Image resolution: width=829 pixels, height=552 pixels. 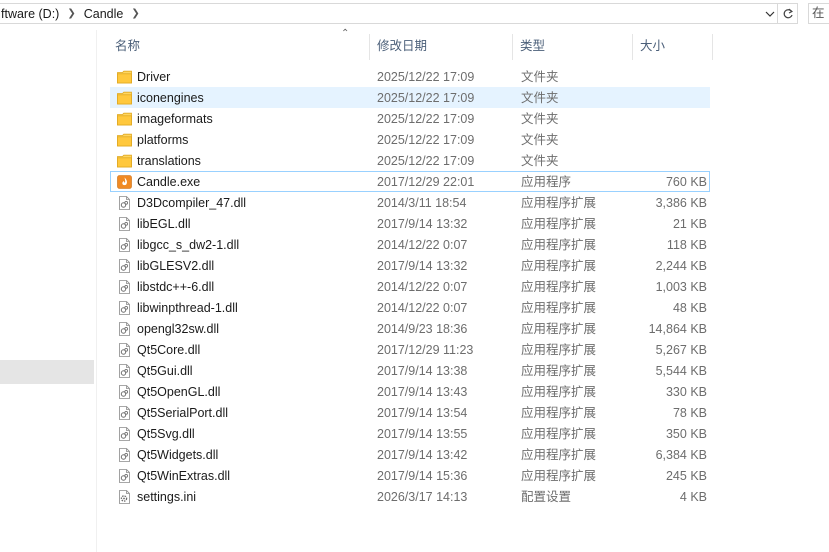 I want to click on file-size: 5,544 KB, so click(x=681, y=371).